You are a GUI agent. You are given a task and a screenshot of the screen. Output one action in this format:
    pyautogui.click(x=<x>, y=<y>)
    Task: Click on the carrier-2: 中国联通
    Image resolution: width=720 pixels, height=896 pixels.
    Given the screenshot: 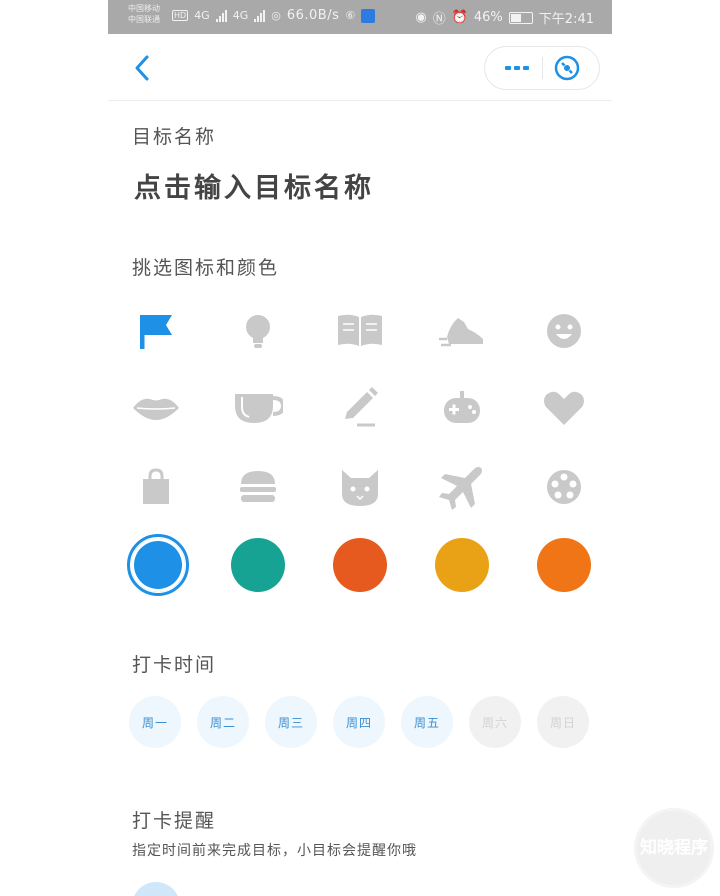 What is the action you would take?
    pyautogui.click(x=144, y=19)
    